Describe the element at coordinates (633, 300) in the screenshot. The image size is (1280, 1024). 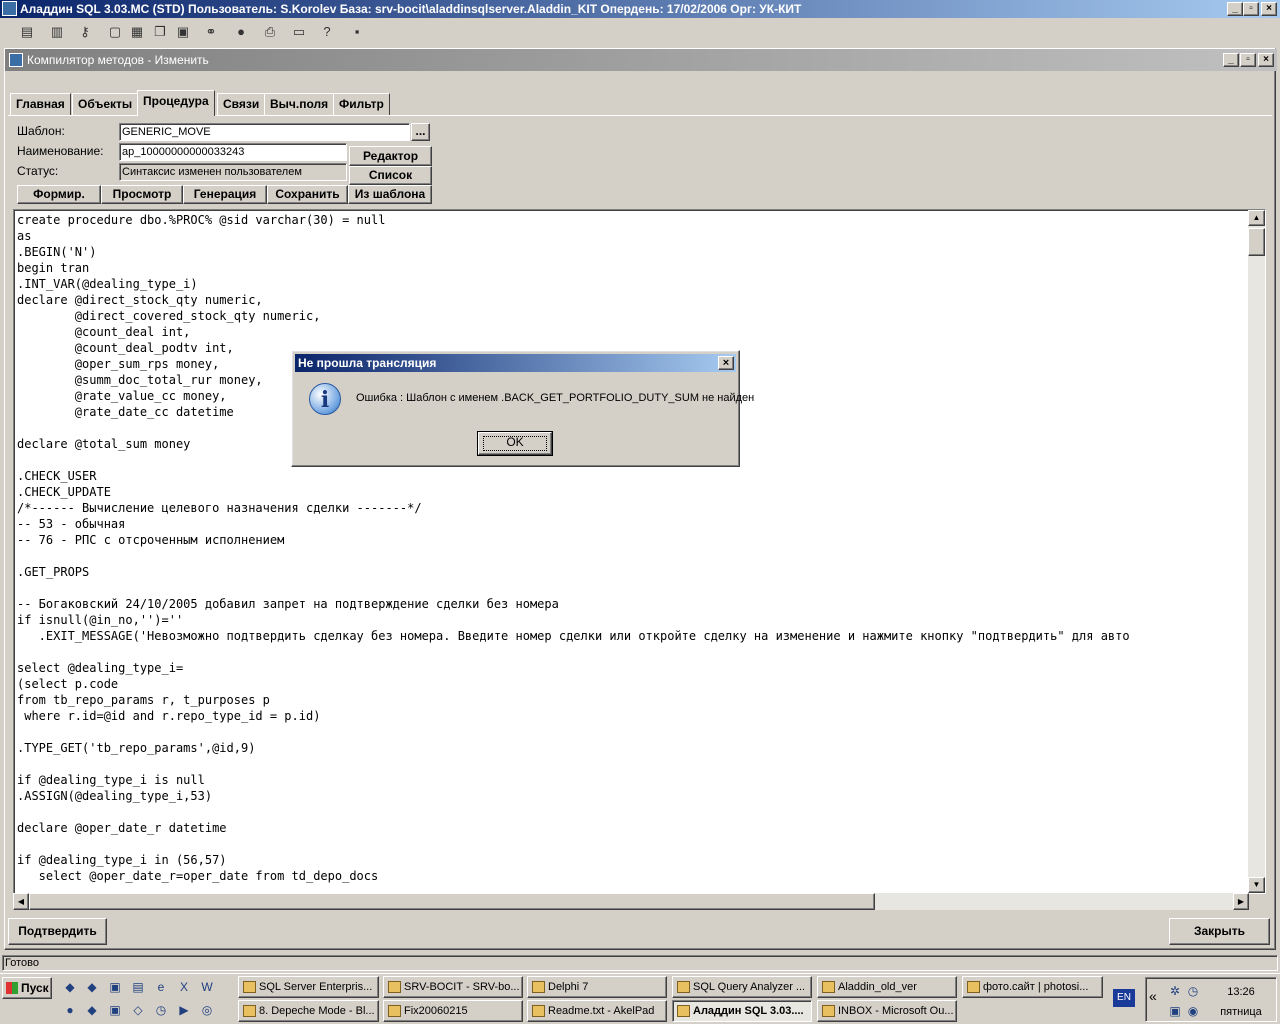
I see `code-line: declare @direct_stock_qty numeric,` at that location.